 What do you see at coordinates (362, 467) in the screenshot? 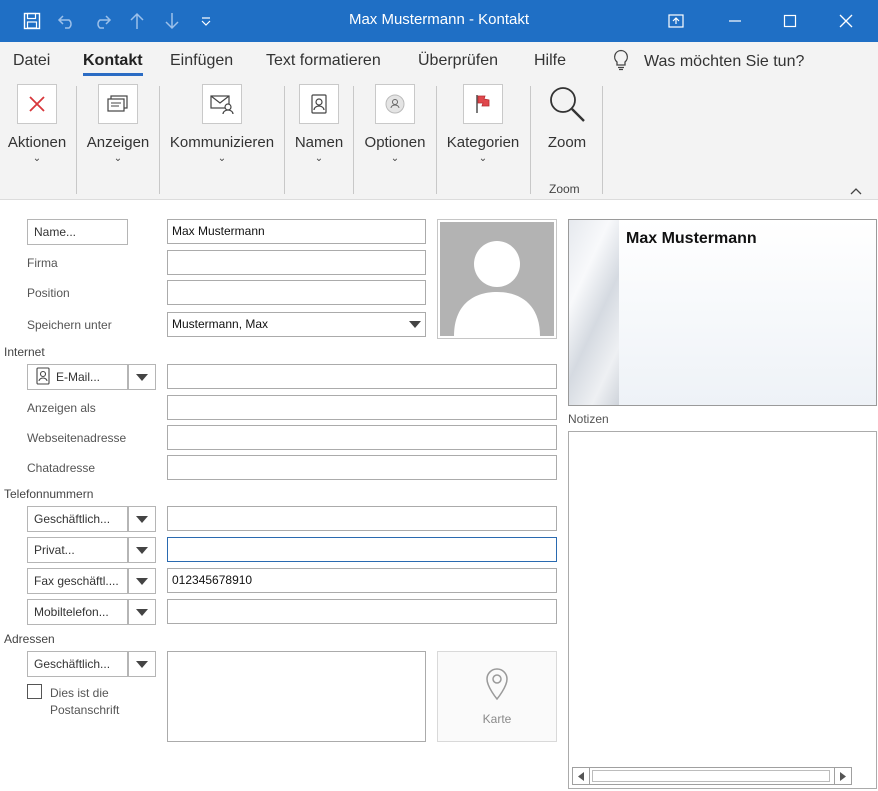
I see `chatadresse-field` at bounding box center [362, 467].